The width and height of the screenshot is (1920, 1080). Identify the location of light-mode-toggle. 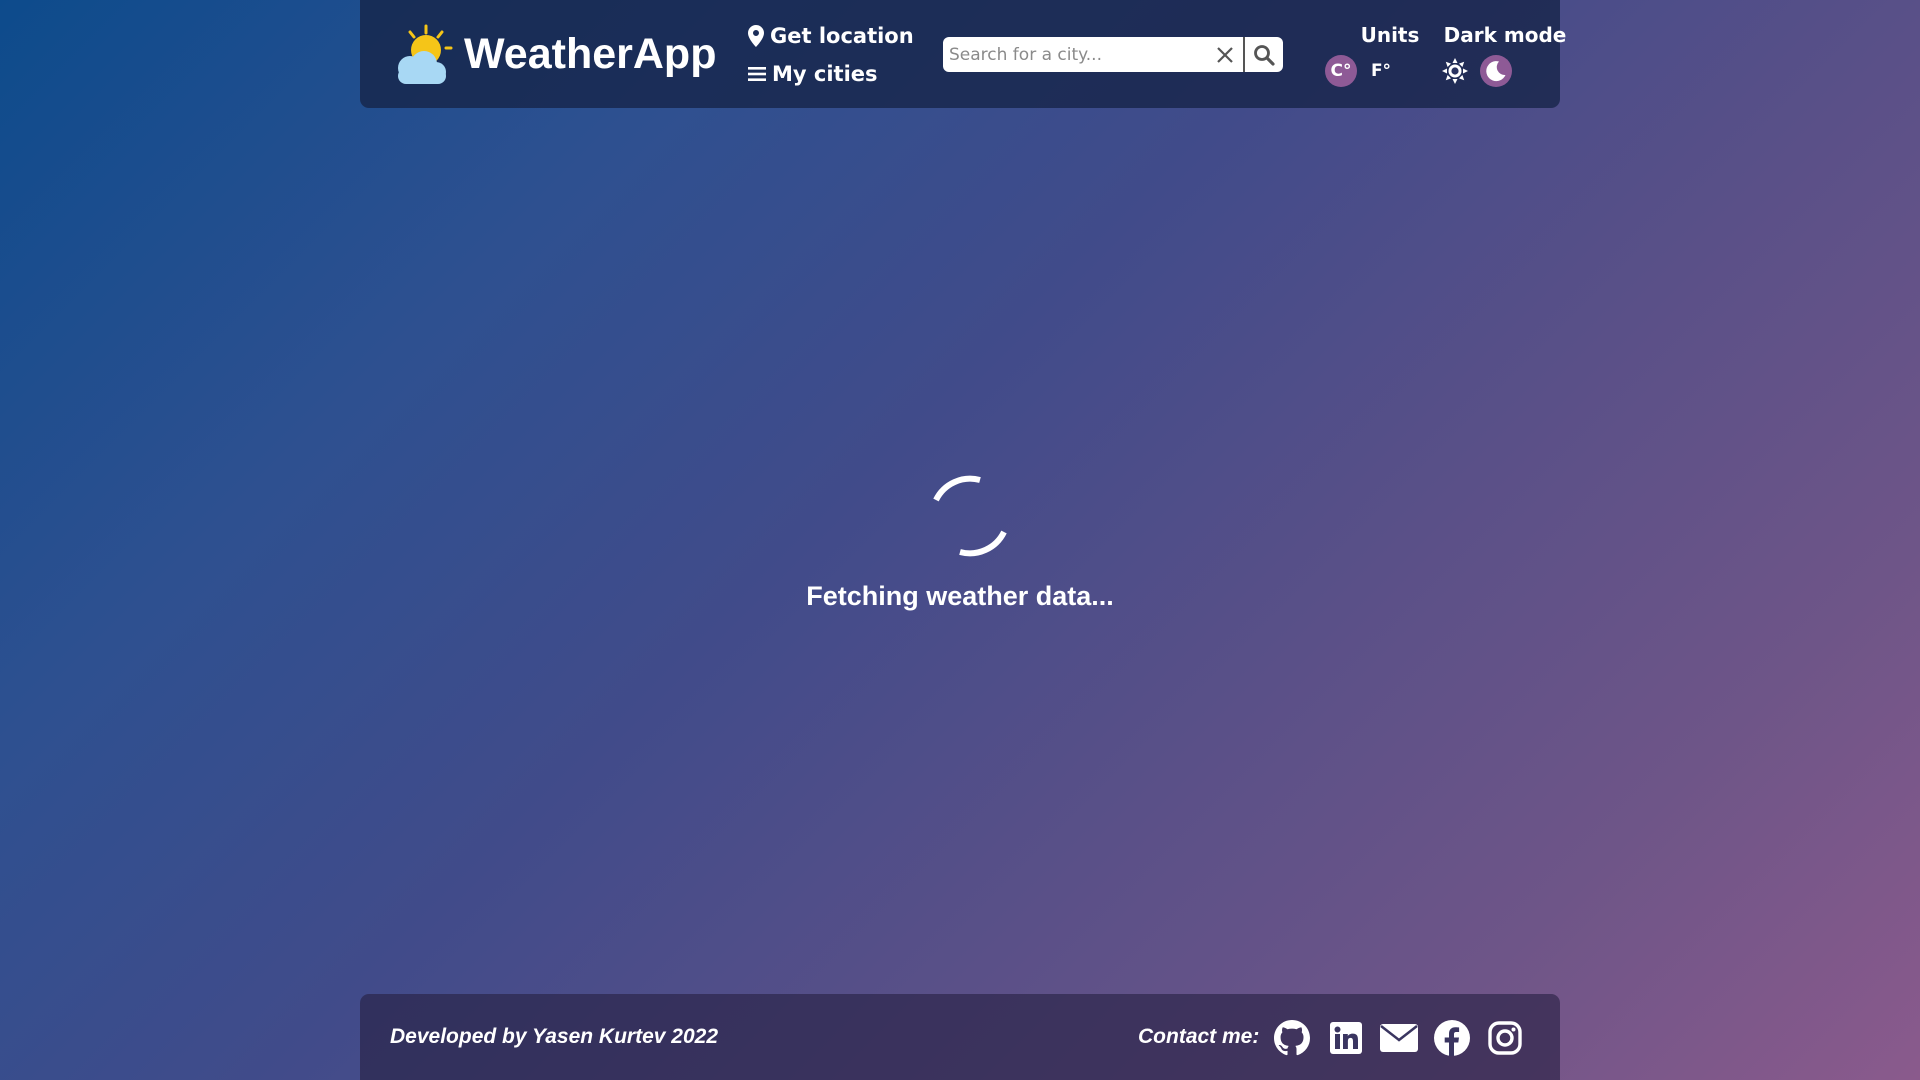
(1455, 71).